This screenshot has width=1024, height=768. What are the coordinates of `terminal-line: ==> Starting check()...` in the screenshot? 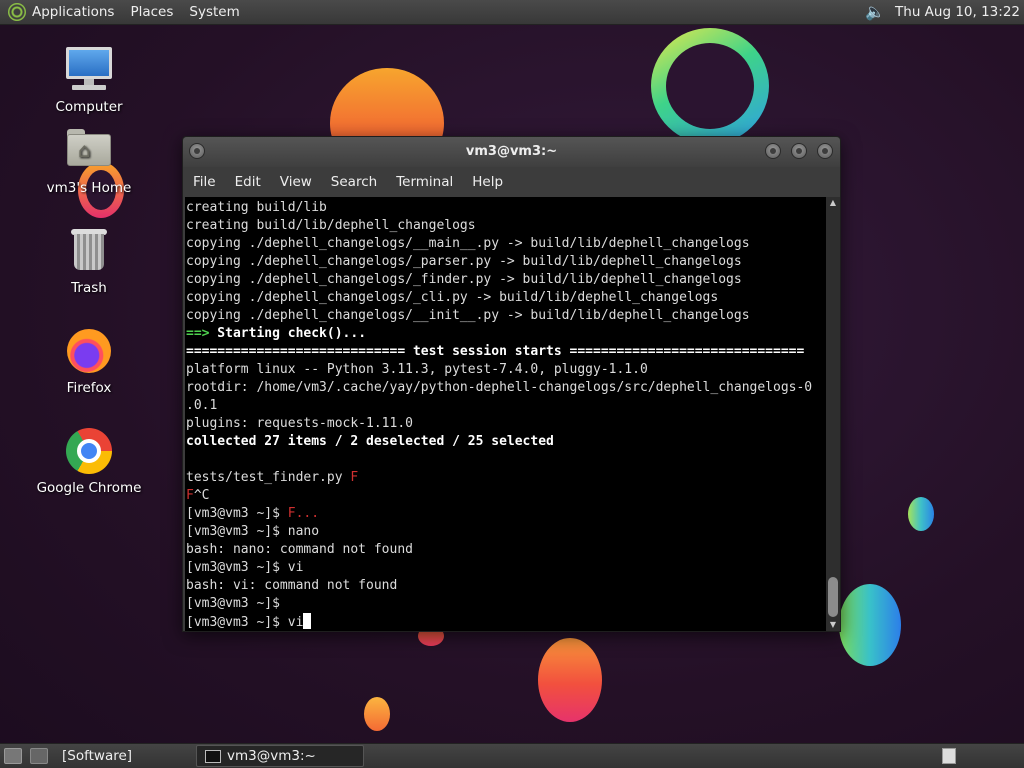 It's located at (506, 334).